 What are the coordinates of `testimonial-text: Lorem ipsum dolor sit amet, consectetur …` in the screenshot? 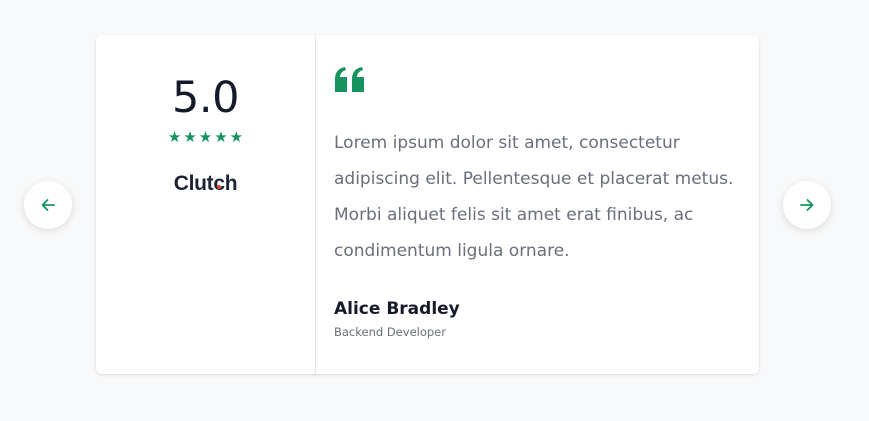 It's located at (534, 197).